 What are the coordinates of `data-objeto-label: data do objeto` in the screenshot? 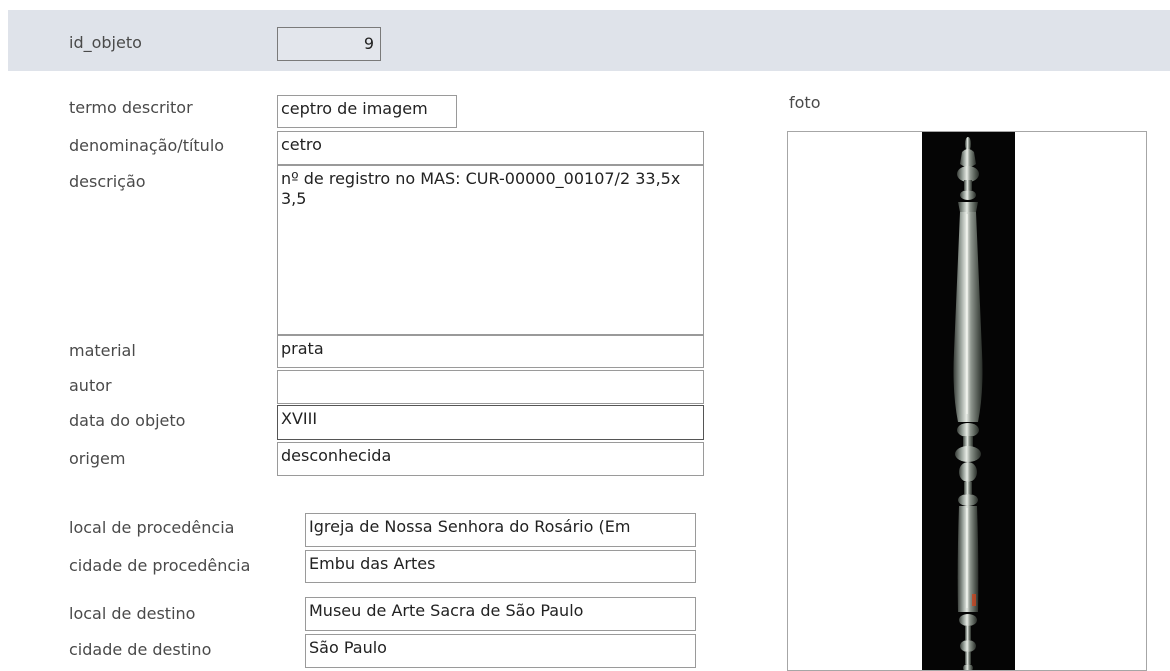 It's located at (127, 420).